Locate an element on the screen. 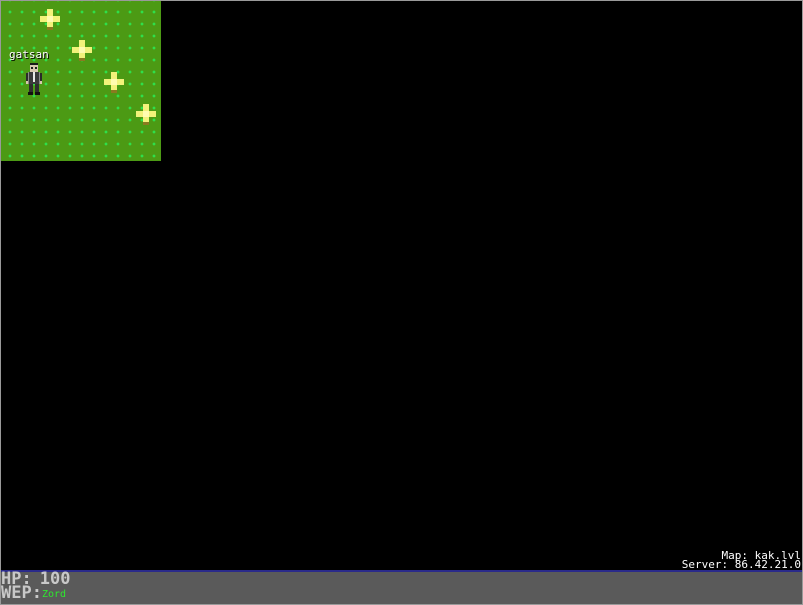  weapon-readout: WEP:Zord is located at coordinates (33, 593).